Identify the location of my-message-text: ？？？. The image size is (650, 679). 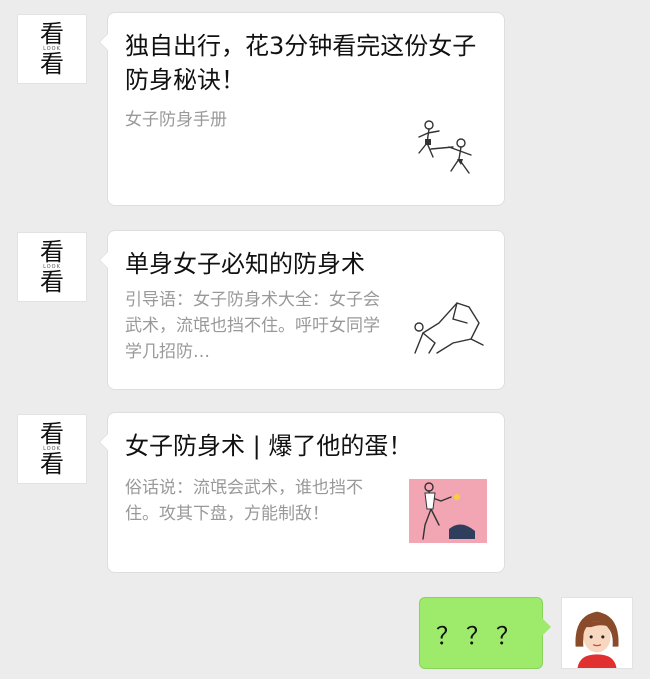
(481, 635).